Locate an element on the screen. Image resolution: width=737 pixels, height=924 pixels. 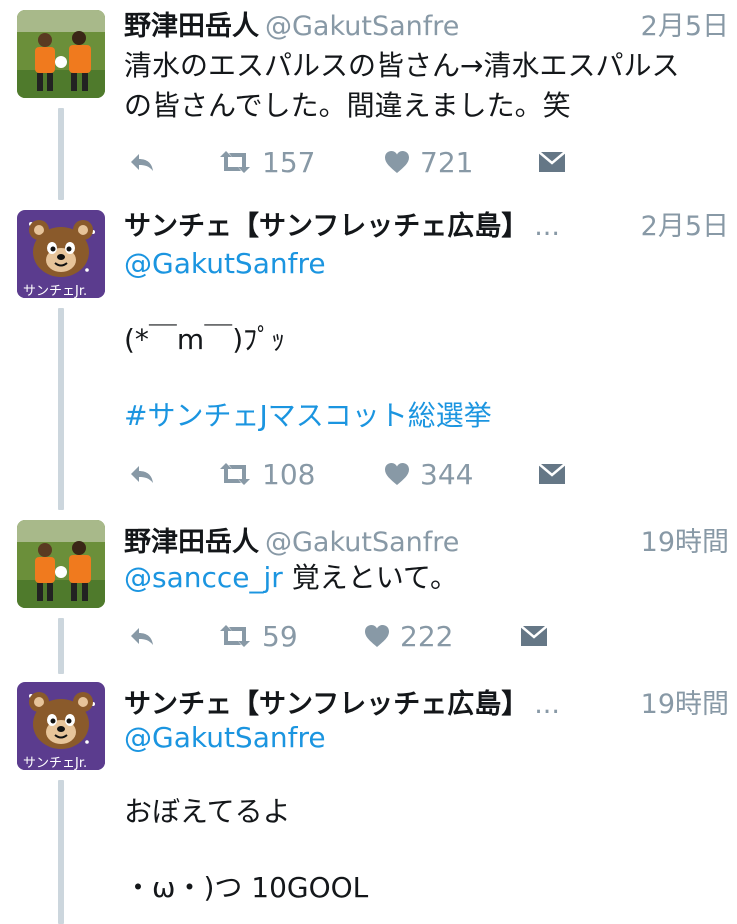
retweet-count: 157 is located at coordinates (289, 162).